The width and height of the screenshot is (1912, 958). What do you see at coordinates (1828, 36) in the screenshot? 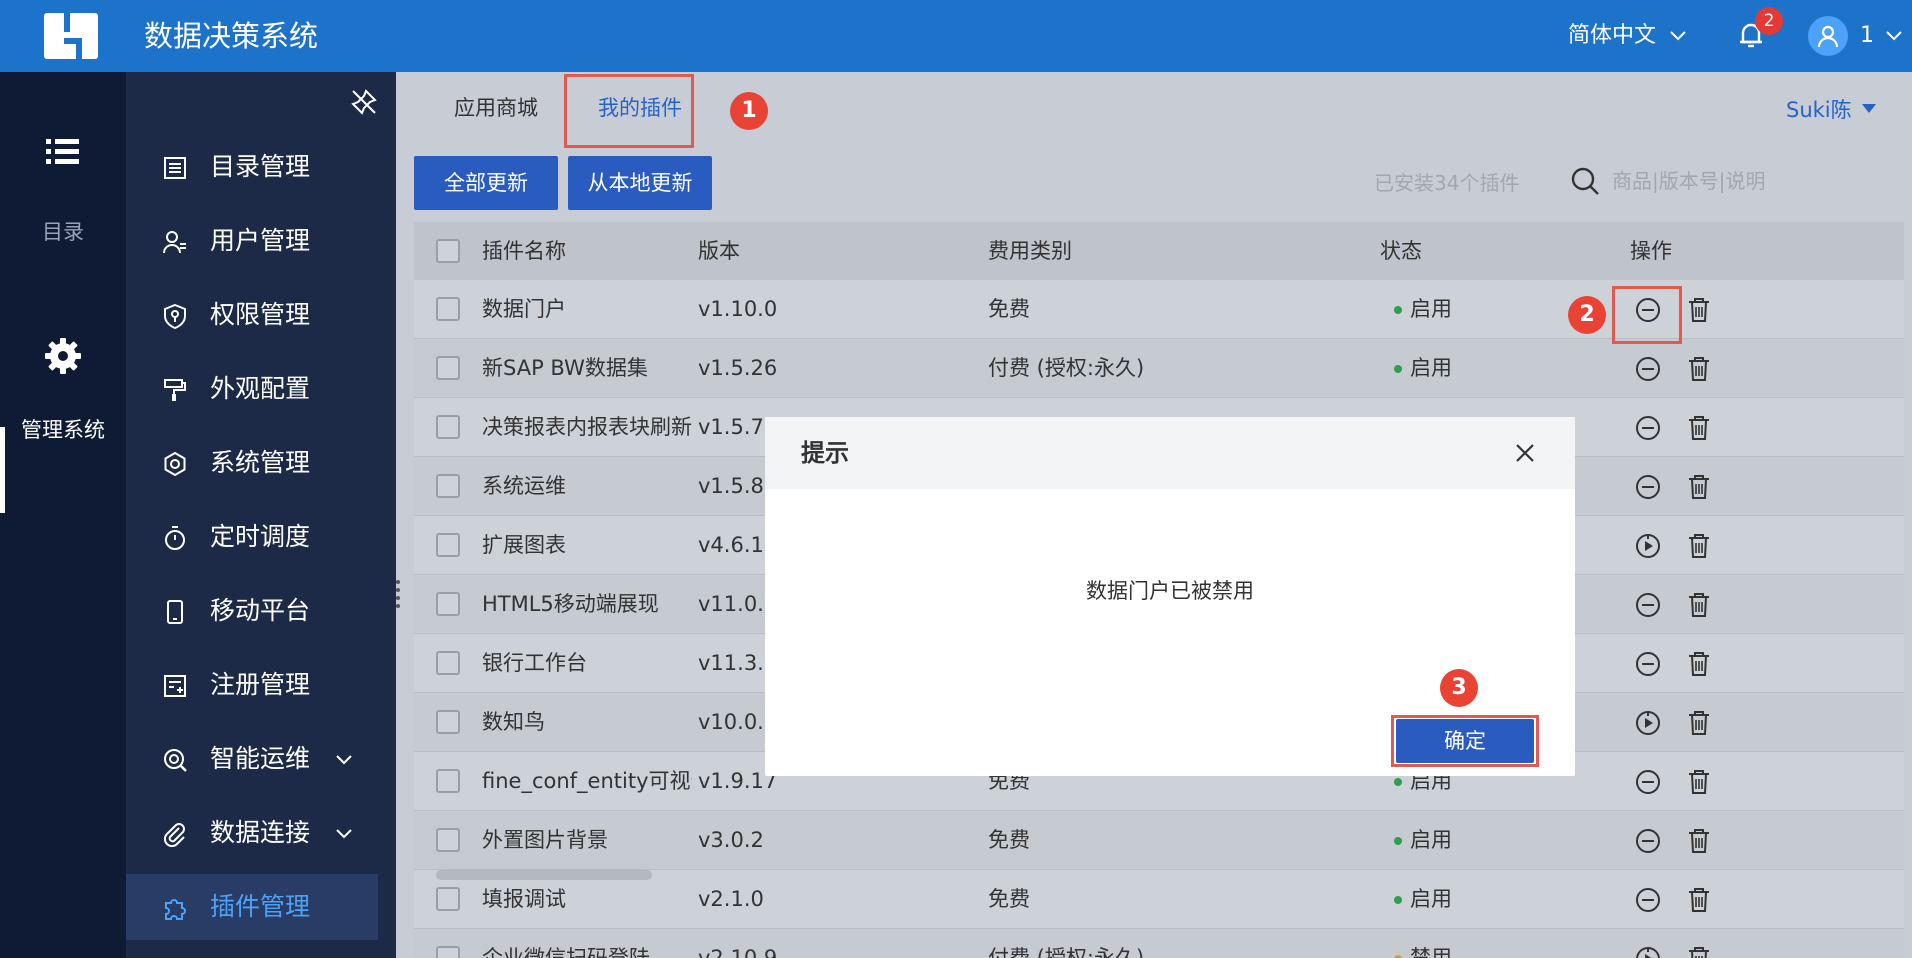
I see `avatar` at bounding box center [1828, 36].